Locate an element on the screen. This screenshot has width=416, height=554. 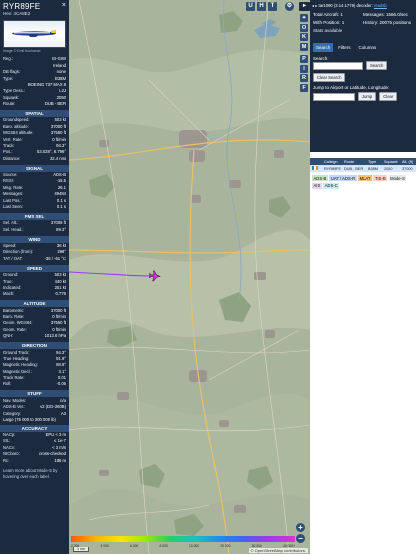
ireland-flag-icon is located at coordinates (315, 168).